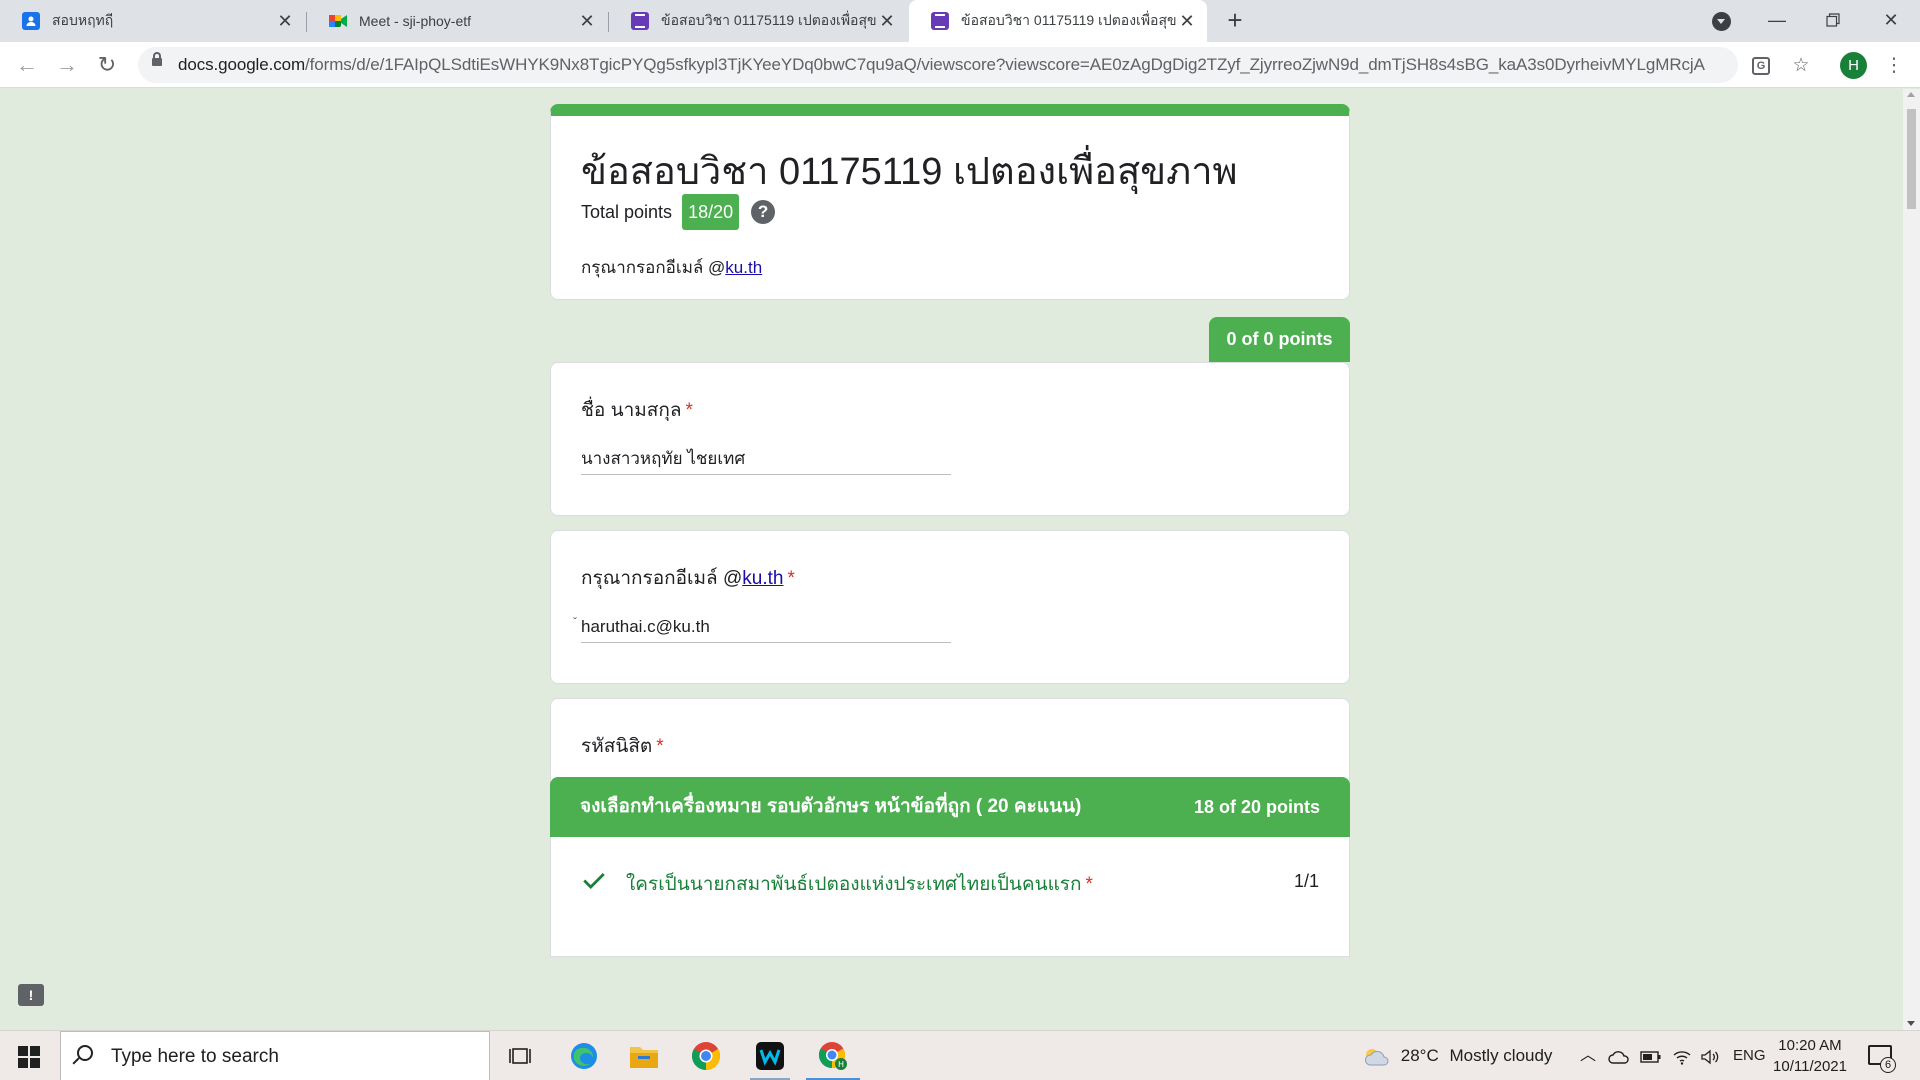  I want to click on star-bookmark-icon: ☆, so click(1801, 66).